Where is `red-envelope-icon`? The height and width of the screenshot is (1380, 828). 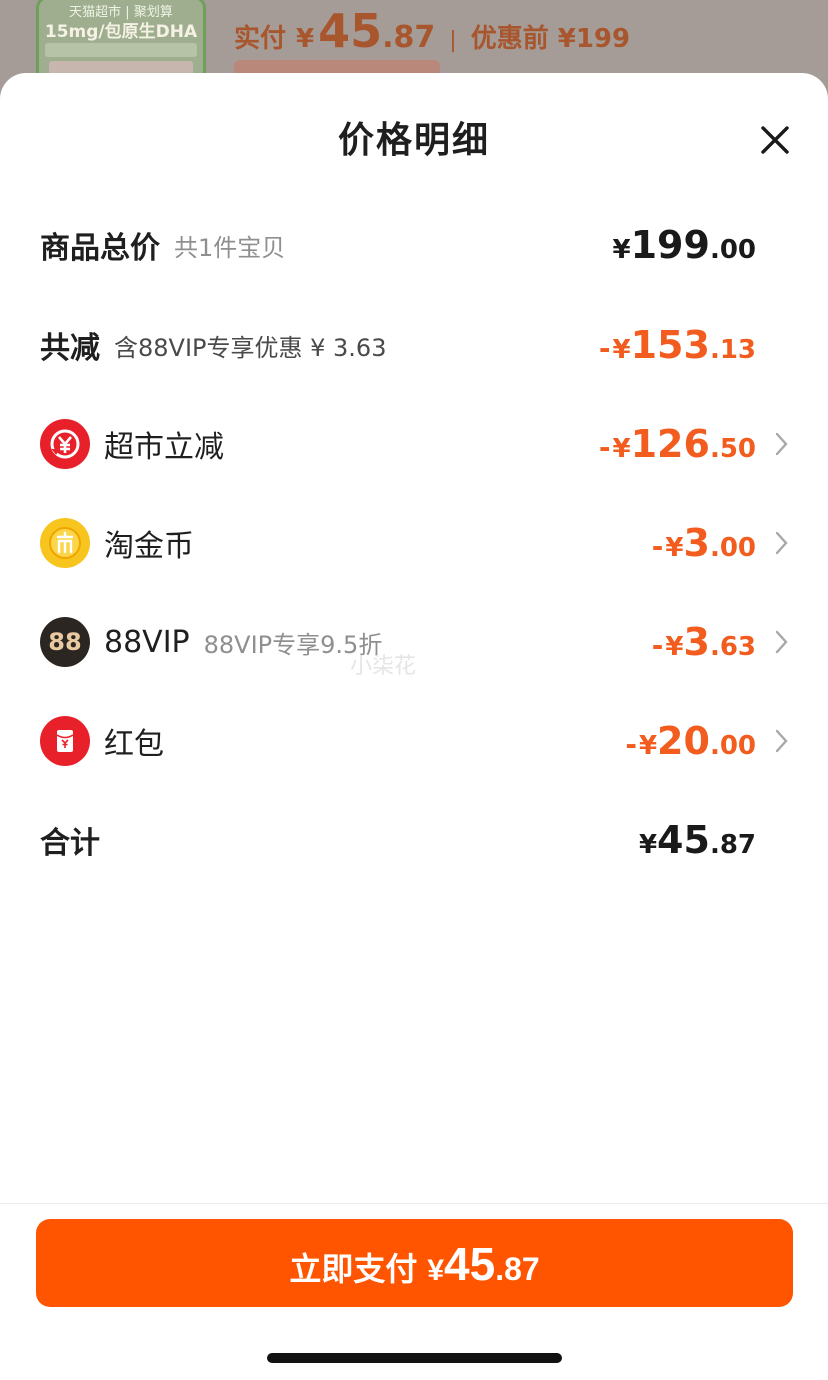 red-envelope-icon is located at coordinates (65, 741).